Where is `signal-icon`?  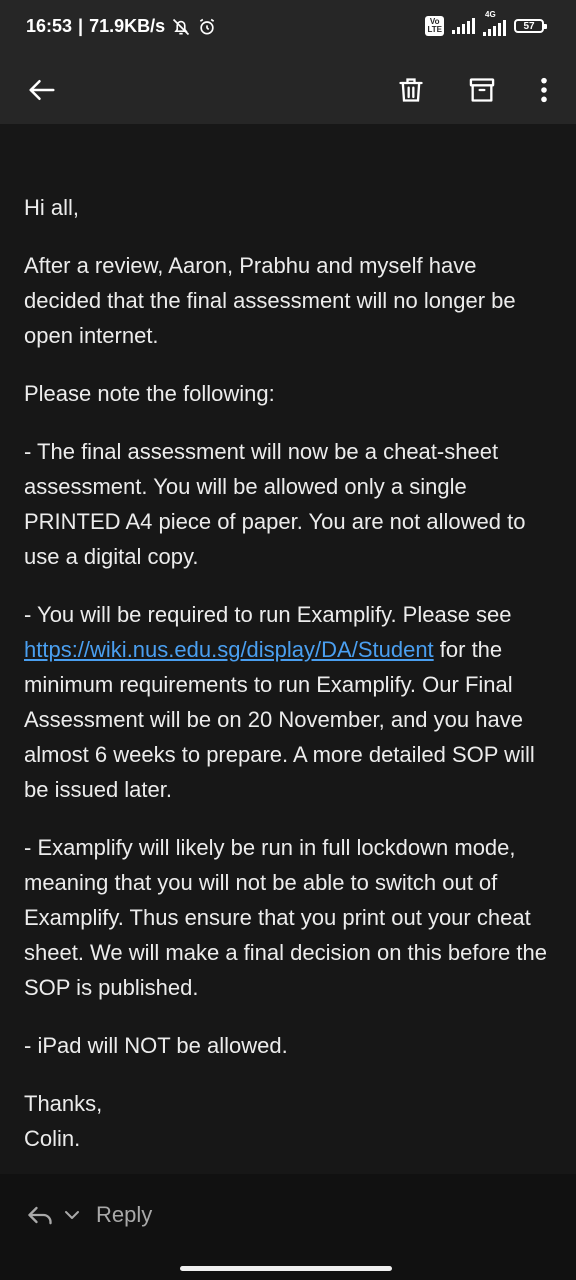
signal-icon is located at coordinates (463, 26).